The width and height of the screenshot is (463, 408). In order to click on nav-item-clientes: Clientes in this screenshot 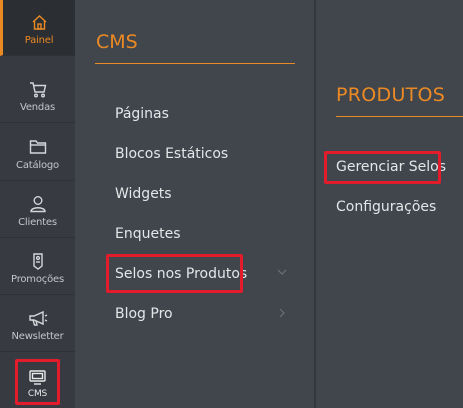, I will do `click(37, 210)`.